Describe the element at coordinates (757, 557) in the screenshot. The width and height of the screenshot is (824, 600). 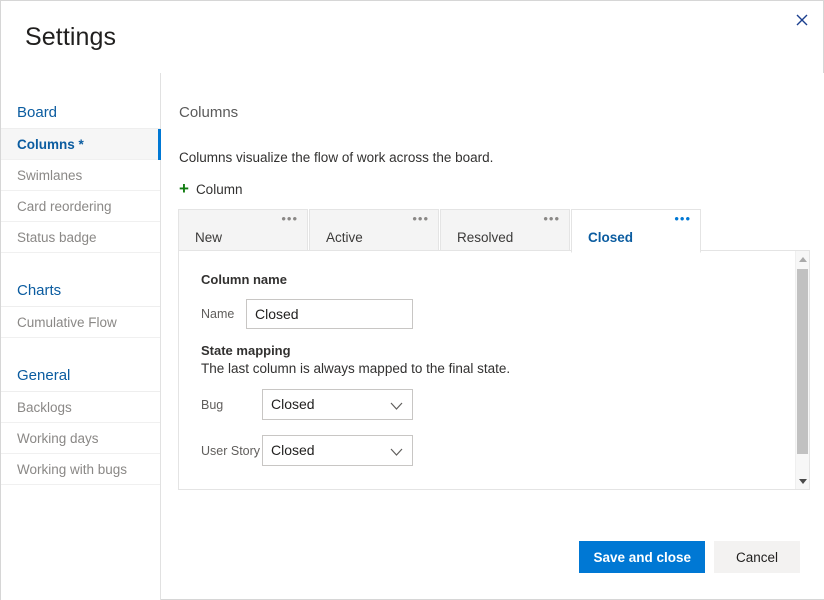
I see `cancel-button: Cancel` at that location.